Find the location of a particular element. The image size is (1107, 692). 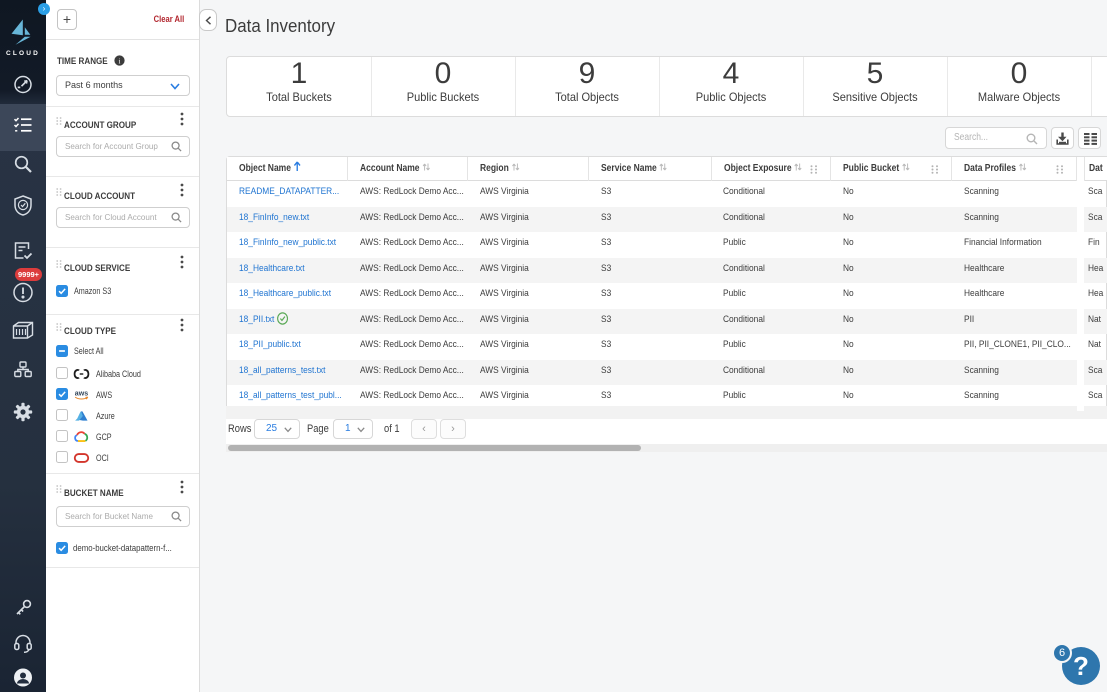

svg-text: i is located at coordinates (120, 60).